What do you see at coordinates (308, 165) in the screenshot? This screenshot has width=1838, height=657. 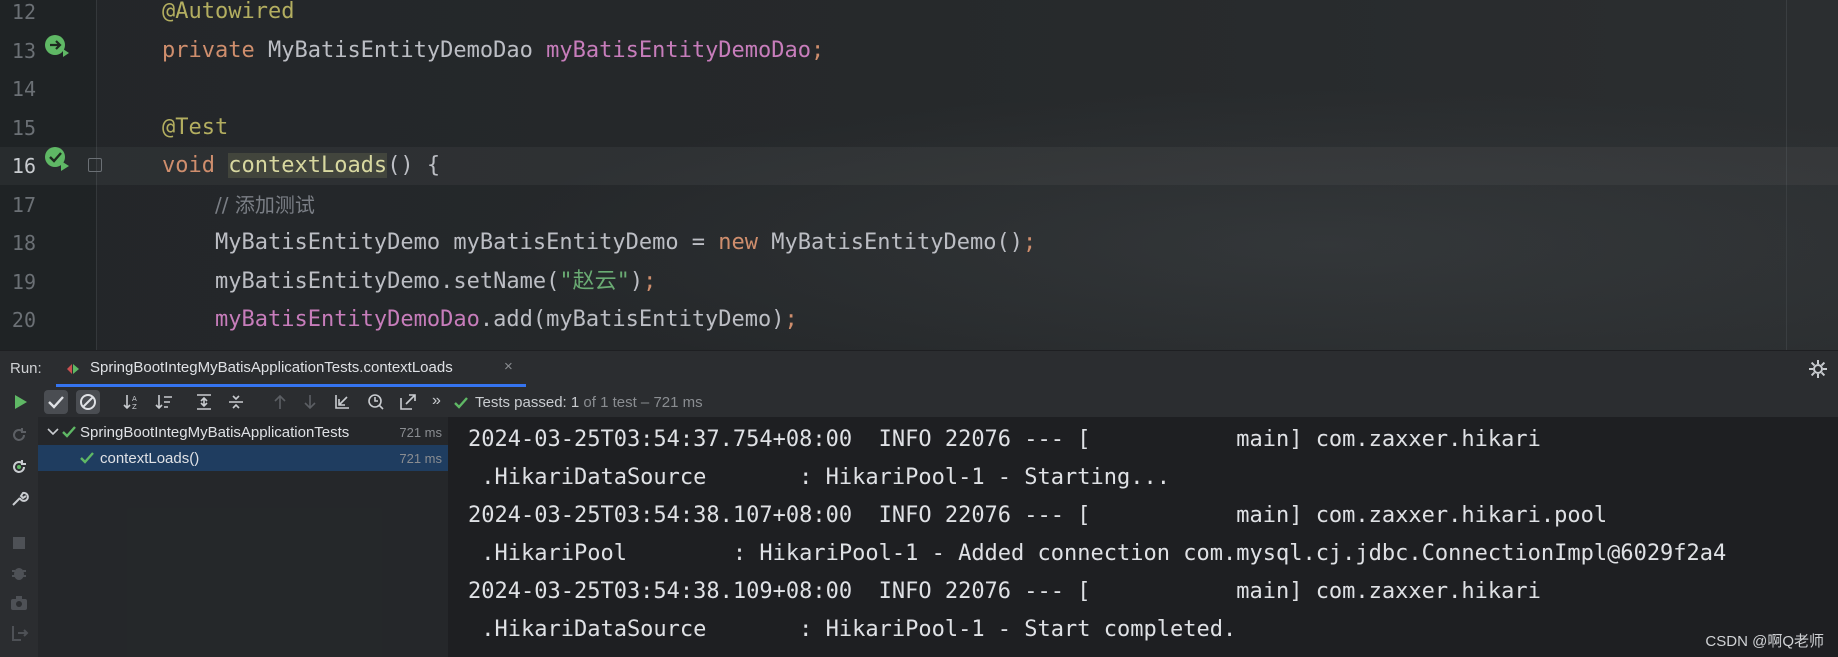 I see `code-token: contextLoads` at bounding box center [308, 165].